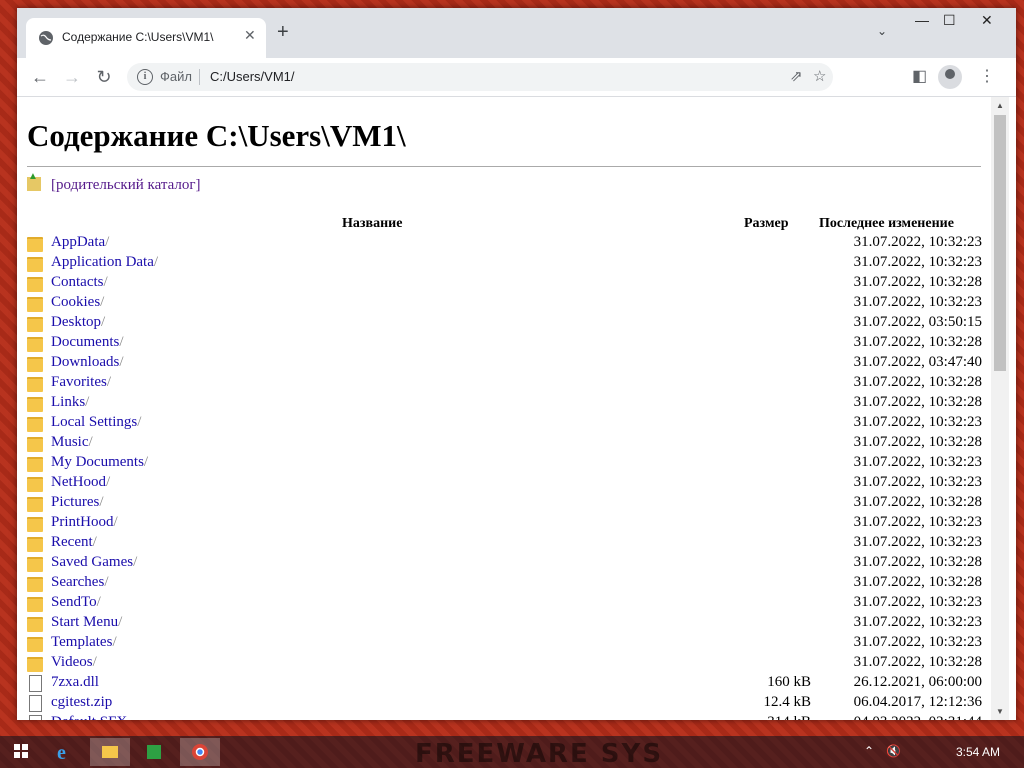 This screenshot has height=768, width=1024. I want to click on entry-link: SendTo, so click(74, 602).